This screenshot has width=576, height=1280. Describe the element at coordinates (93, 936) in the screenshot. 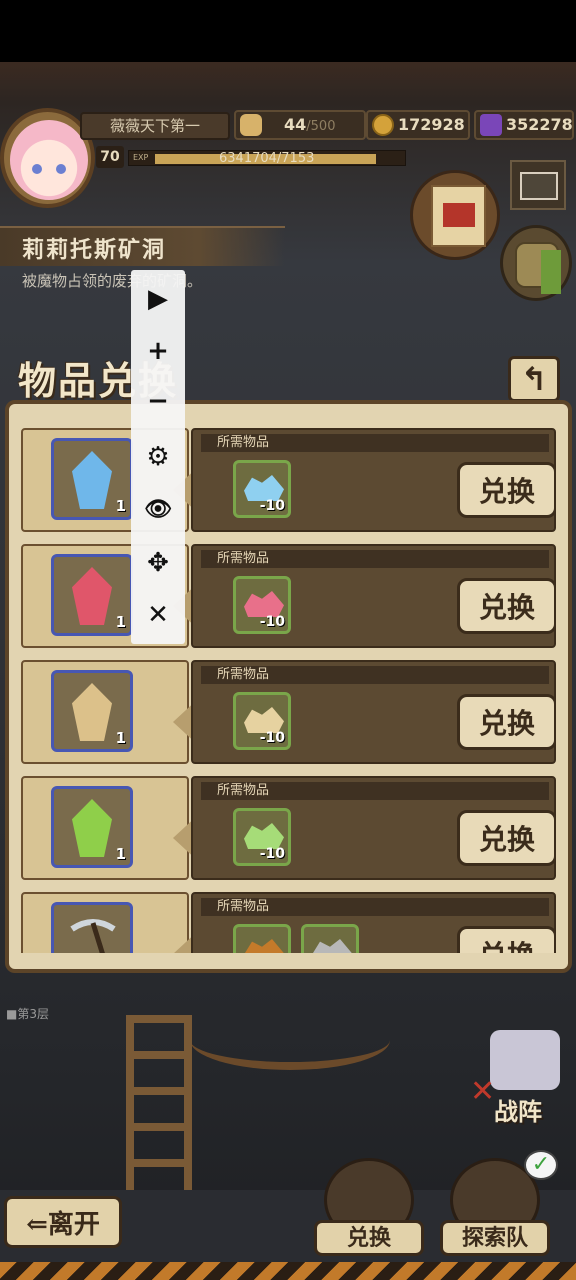

I see `pickaxe-icon` at that location.